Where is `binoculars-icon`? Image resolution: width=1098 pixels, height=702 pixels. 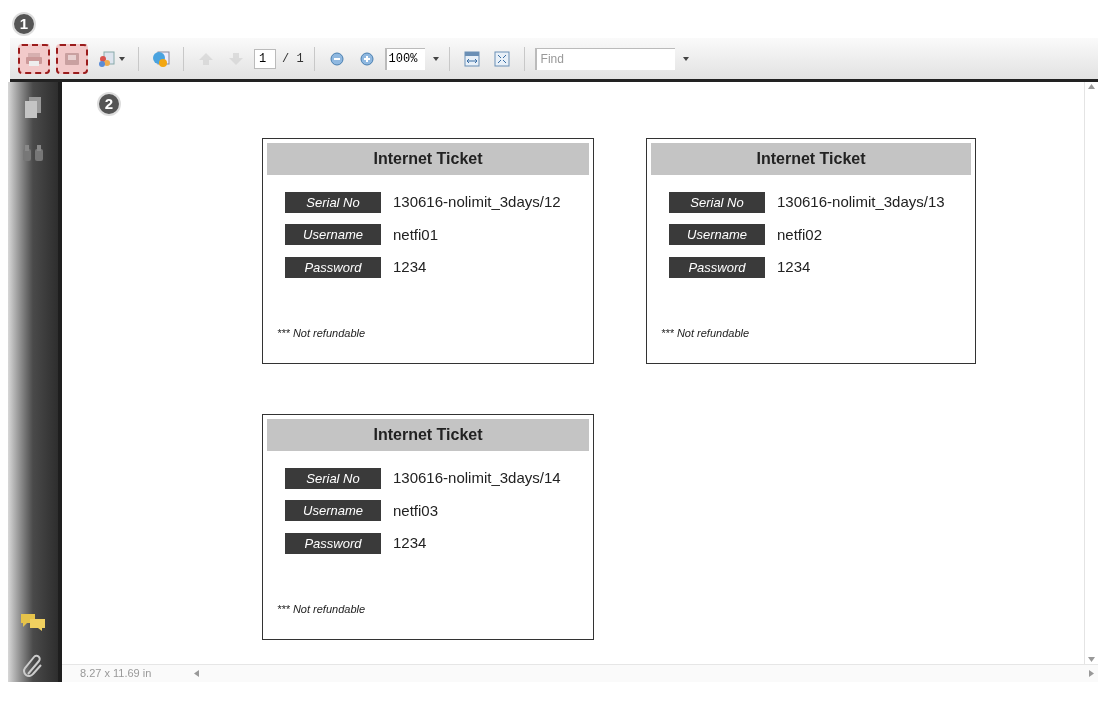 binoculars-icon is located at coordinates (33, 153).